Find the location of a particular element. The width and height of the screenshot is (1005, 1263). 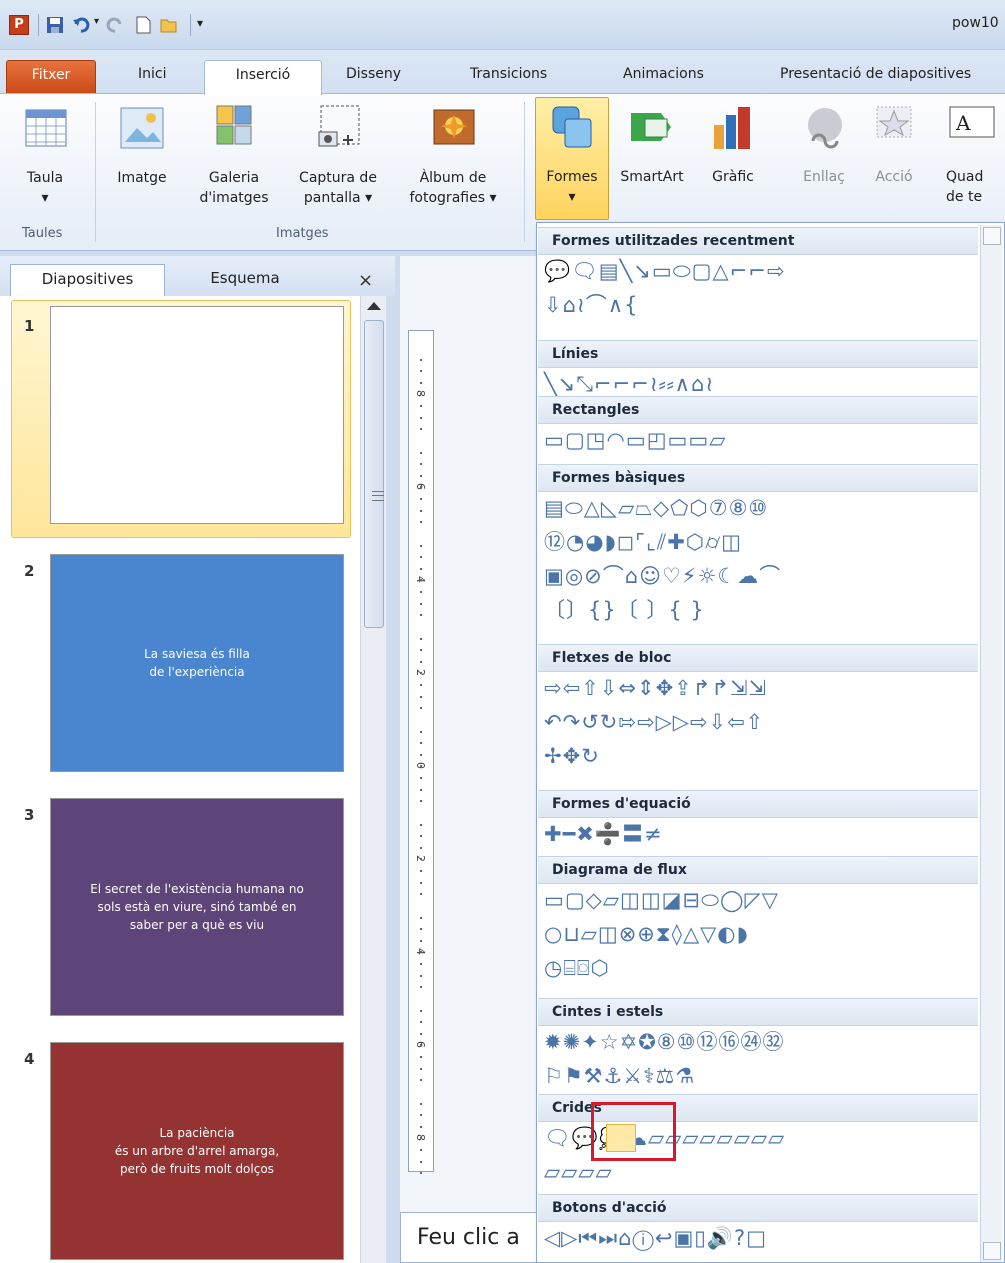

shapes-icon is located at coordinates (572, 127).